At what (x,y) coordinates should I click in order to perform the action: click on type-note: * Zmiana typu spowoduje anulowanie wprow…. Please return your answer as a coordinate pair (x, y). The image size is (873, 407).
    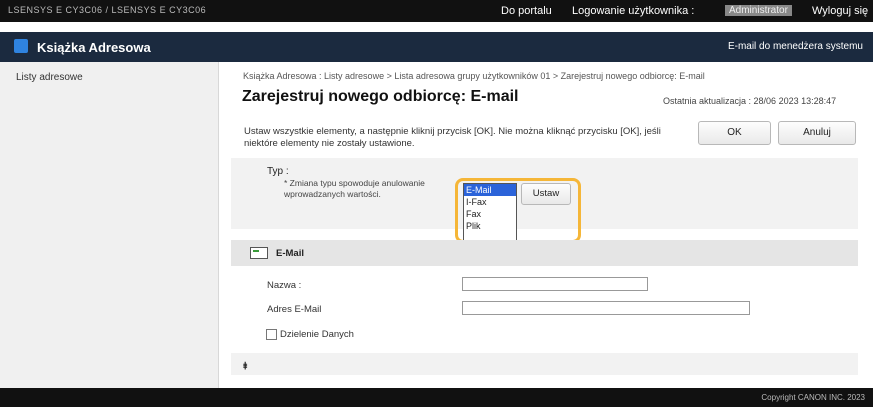
    Looking at the image, I should click on (354, 188).